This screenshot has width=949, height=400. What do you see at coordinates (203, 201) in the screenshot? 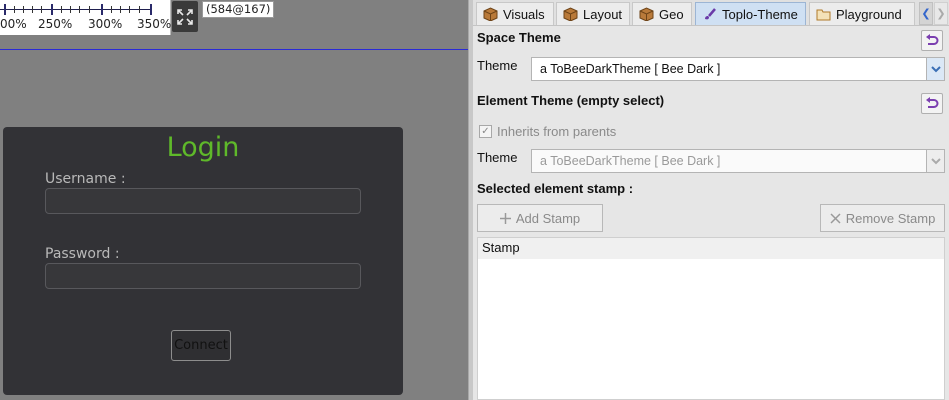
I see `username-field` at bounding box center [203, 201].